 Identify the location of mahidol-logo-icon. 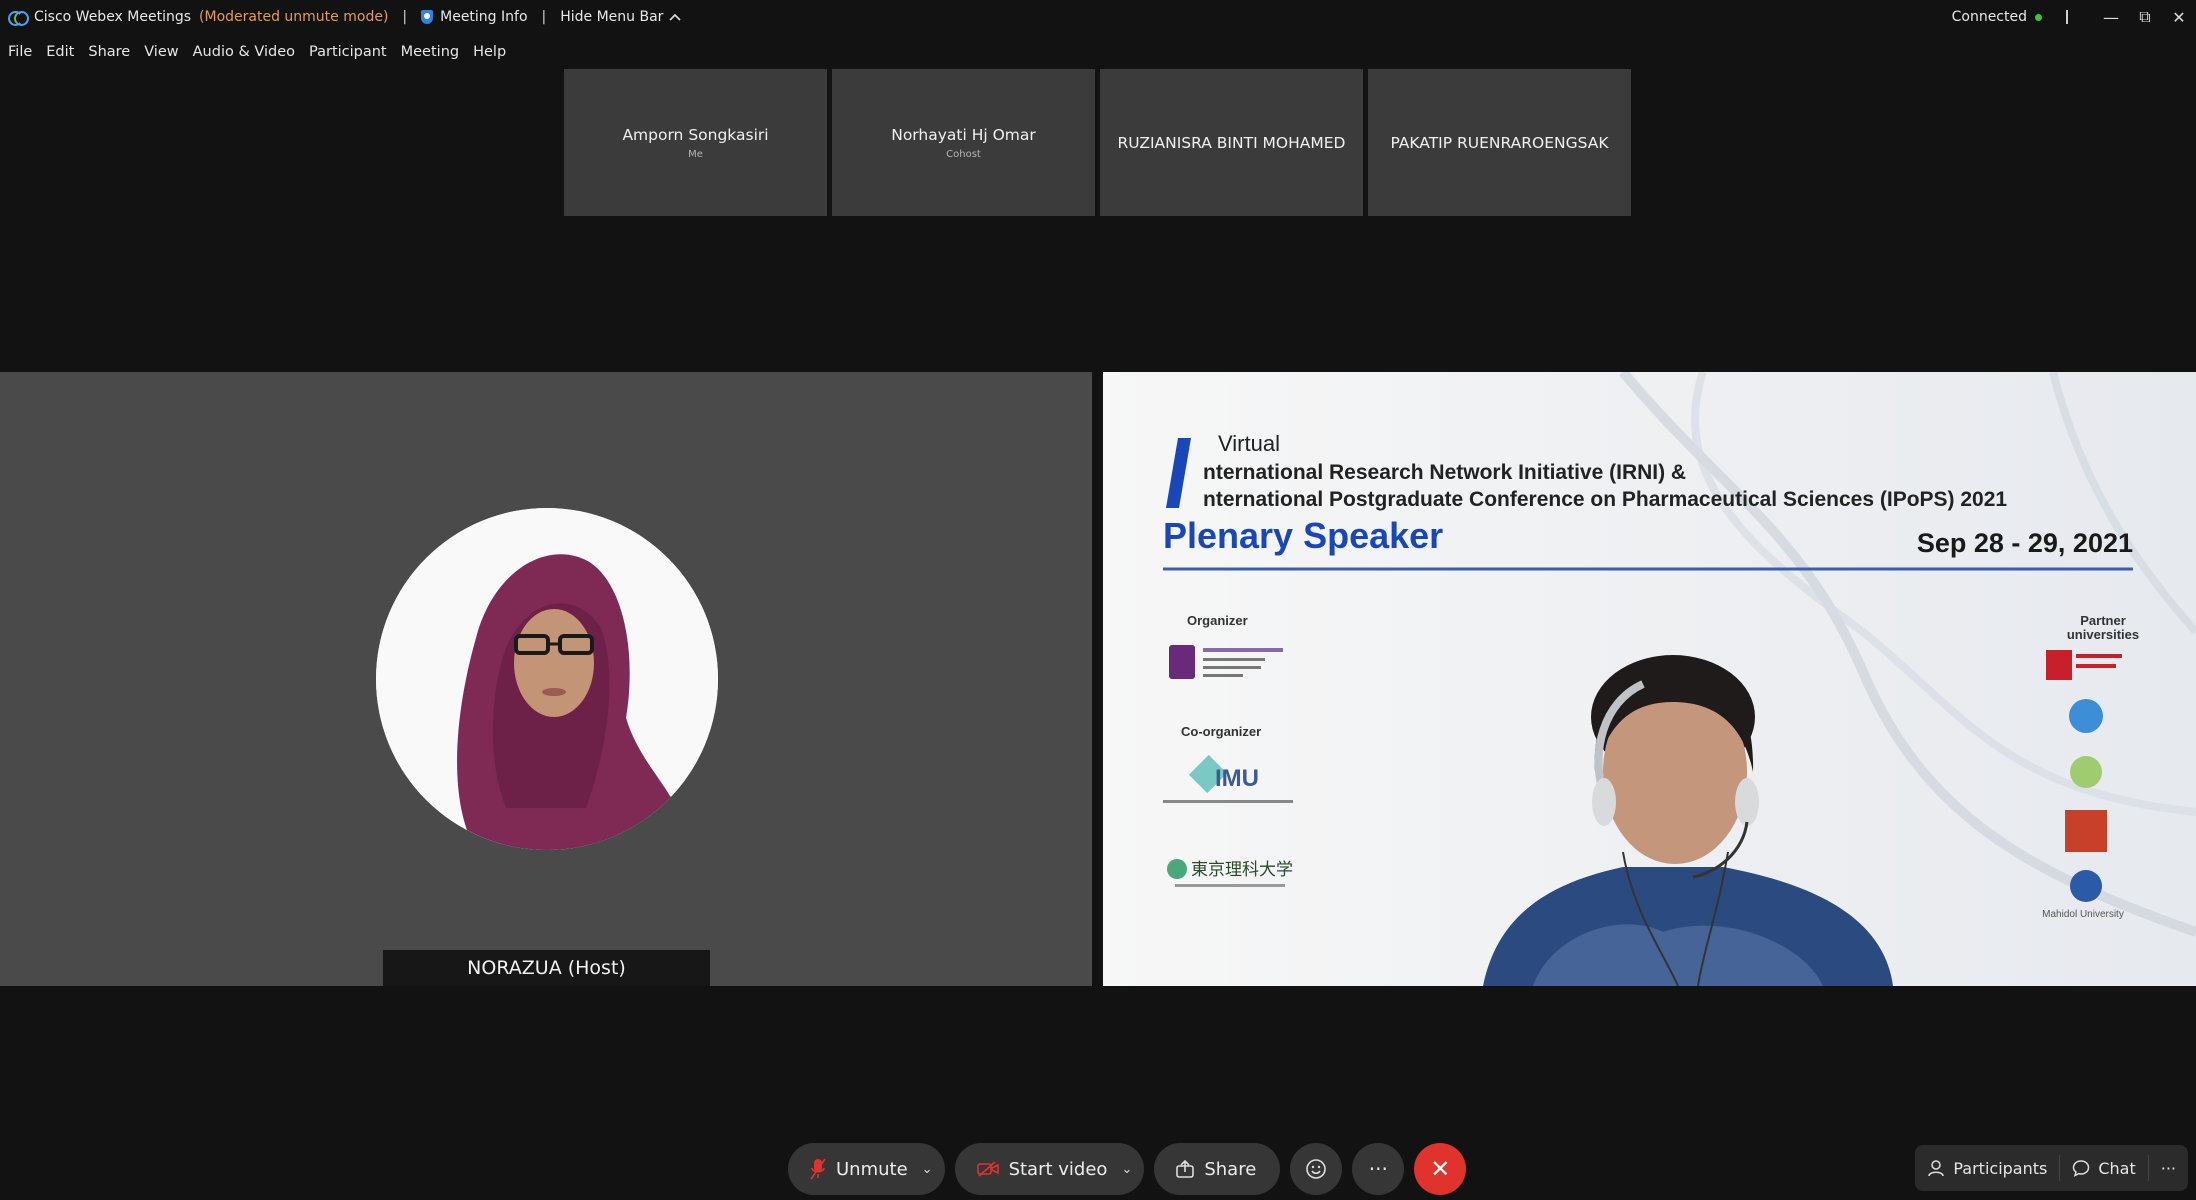
(2086, 886).